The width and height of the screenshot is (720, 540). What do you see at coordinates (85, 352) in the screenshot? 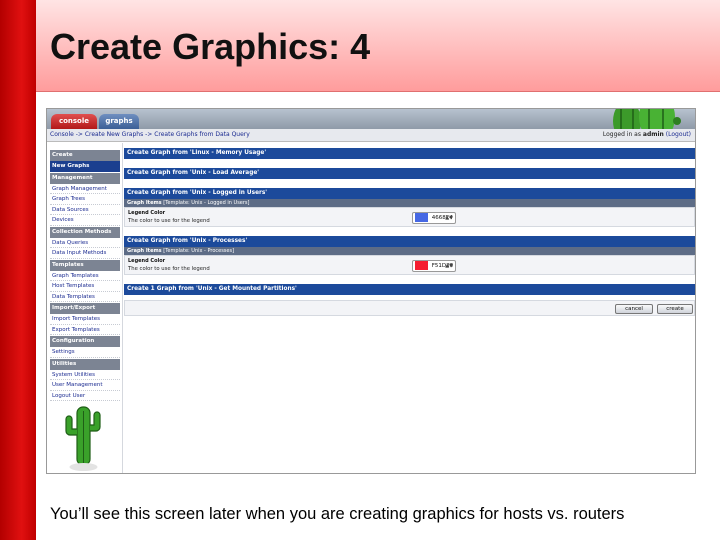
I see `sidebar-item-settings: Settings` at bounding box center [85, 352].